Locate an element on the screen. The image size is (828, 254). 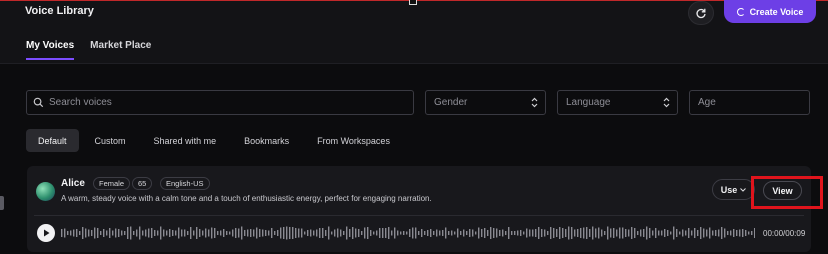
use-button: Use is located at coordinates (733, 189).